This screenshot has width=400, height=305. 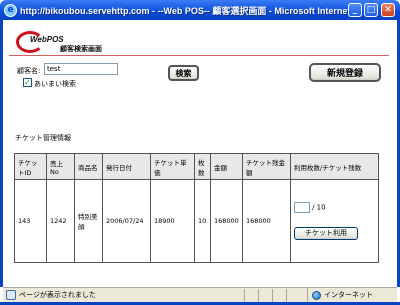 What do you see at coordinates (345, 72) in the screenshot?
I see `new-registration-button: 新規登録` at bounding box center [345, 72].